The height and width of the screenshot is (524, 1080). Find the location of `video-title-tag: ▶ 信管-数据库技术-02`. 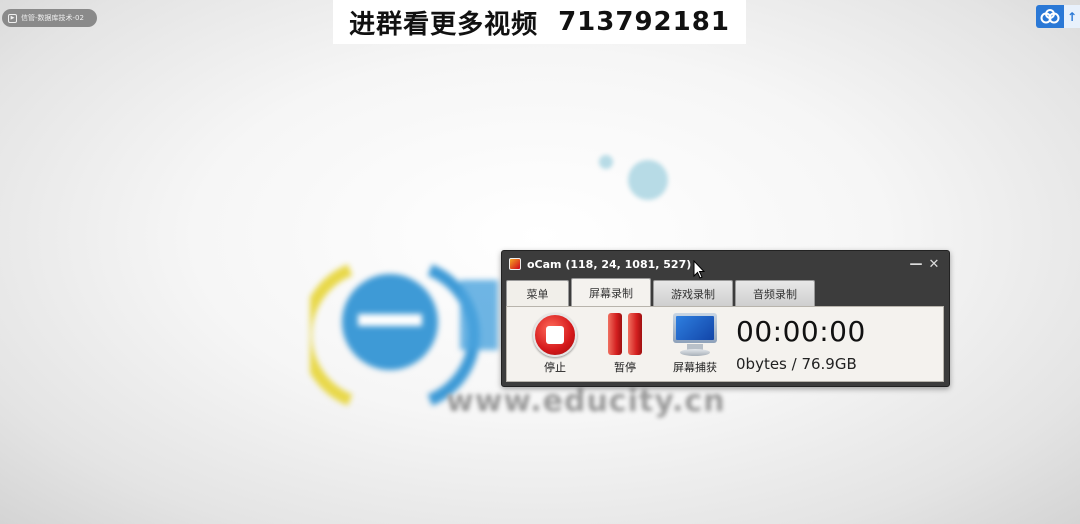

video-title-tag: ▶ 信管-数据库技术-02 is located at coordinates (49, 18).